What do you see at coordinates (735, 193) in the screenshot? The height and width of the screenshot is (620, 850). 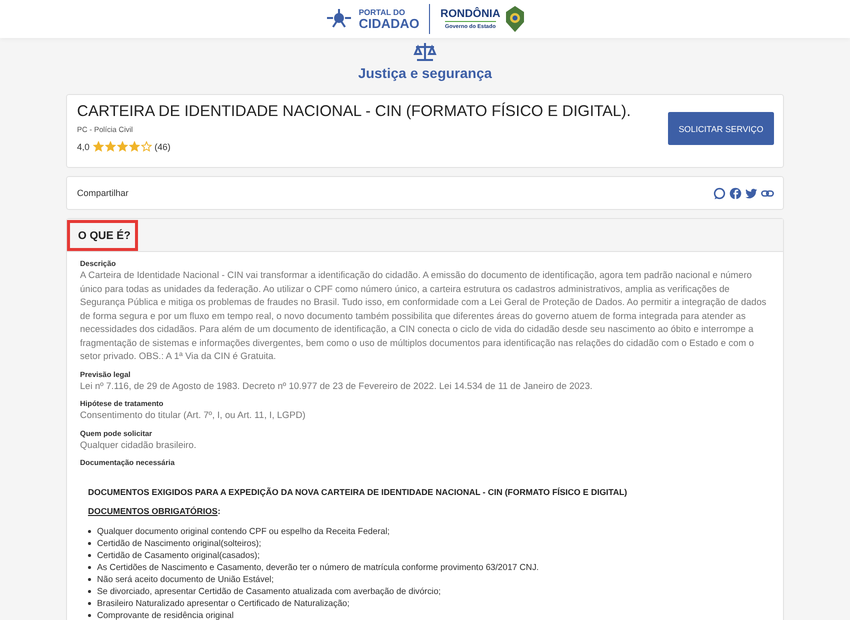 I see `facebook-icon` at bounding box center [735, 193].